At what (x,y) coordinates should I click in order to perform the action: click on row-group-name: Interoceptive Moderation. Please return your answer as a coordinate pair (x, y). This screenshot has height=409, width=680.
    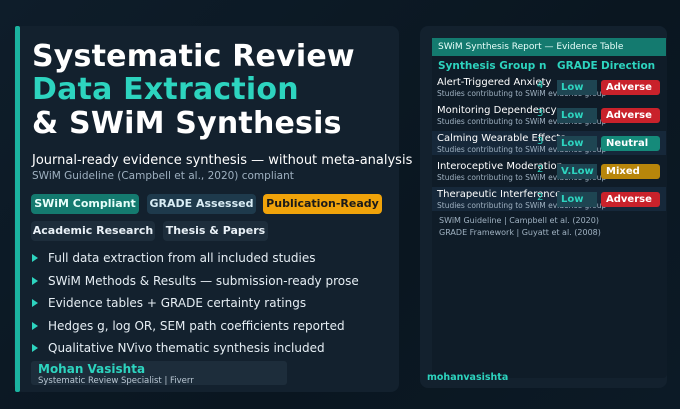
    Looking at the image, I should click on (500, 166).